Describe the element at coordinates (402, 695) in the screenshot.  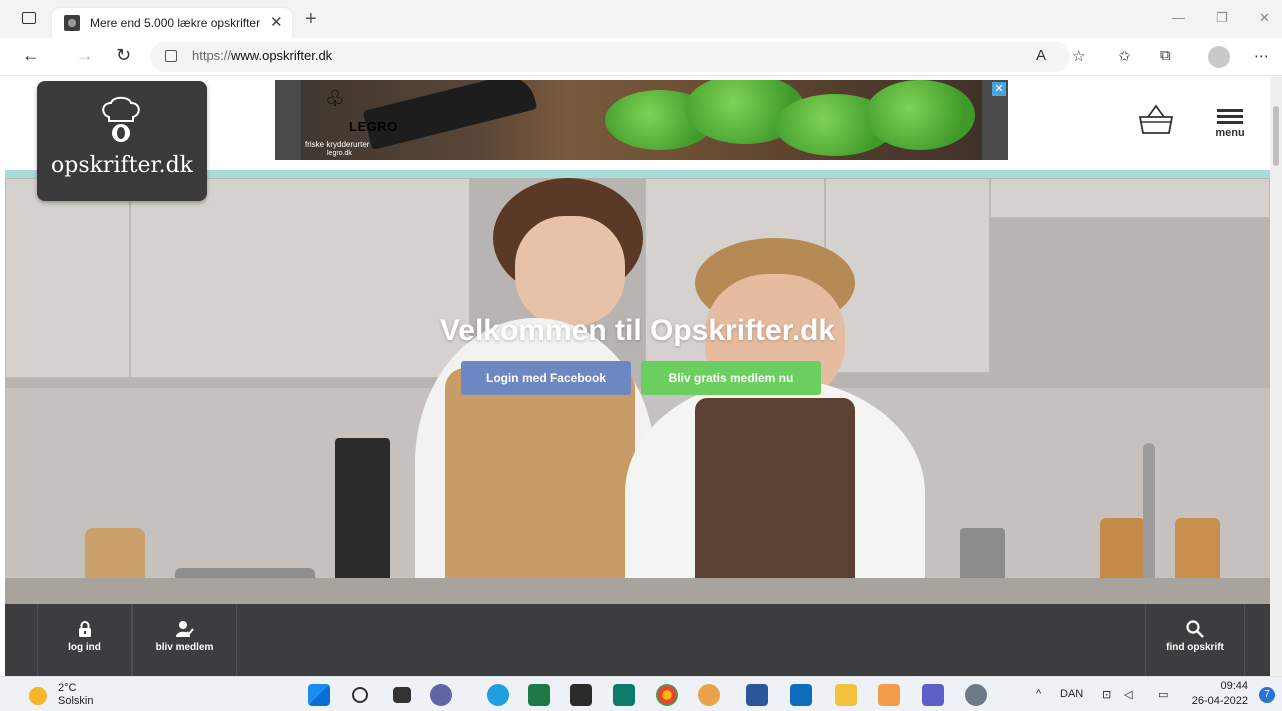
I see `task-view-icon` at that location.